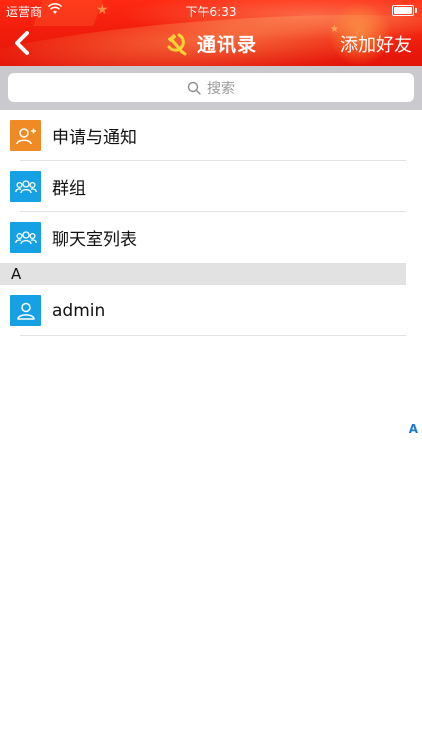  I want to click on back-button, so click(23, 43).